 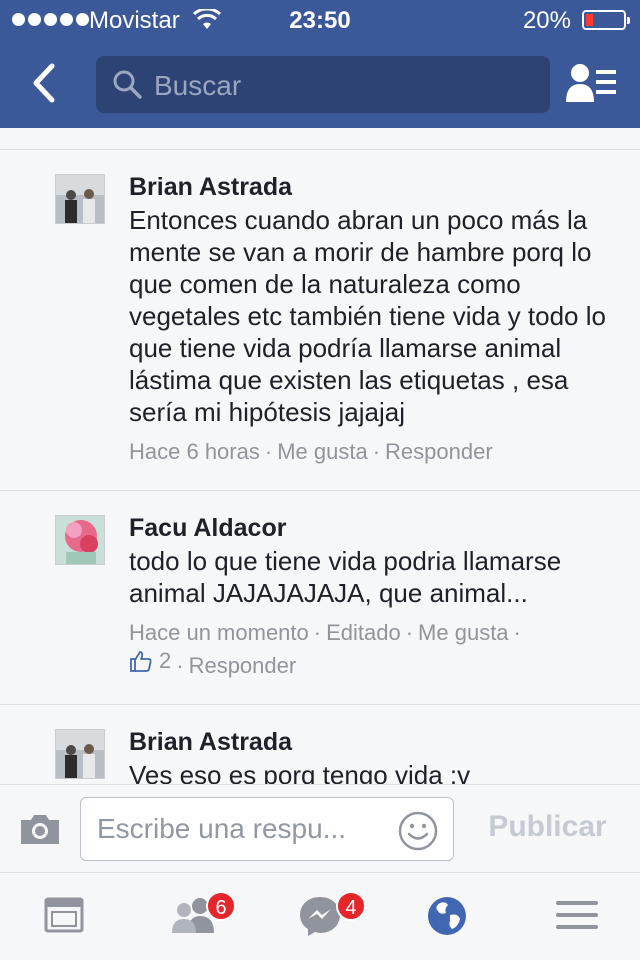 I want to click on tab-bar: 6 4, so click(x=320, y=916).